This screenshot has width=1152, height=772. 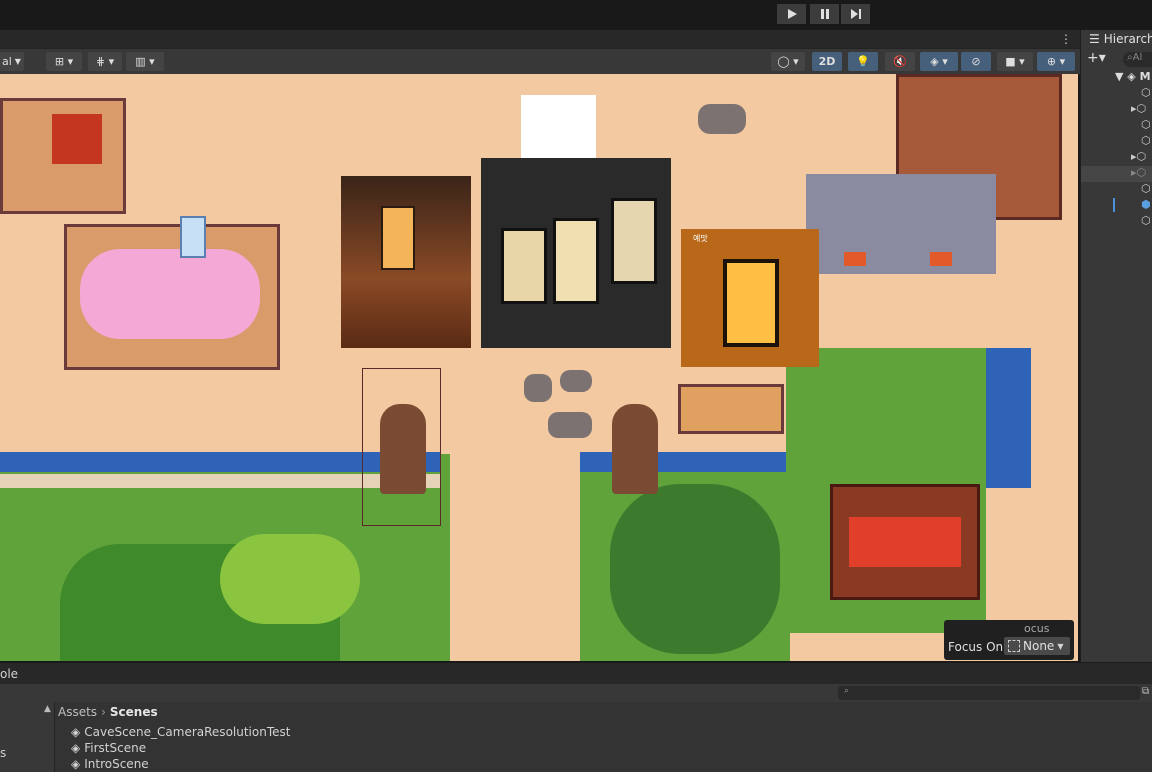 I want to click on tree-canopy-mid, so click(x=695, y=569).